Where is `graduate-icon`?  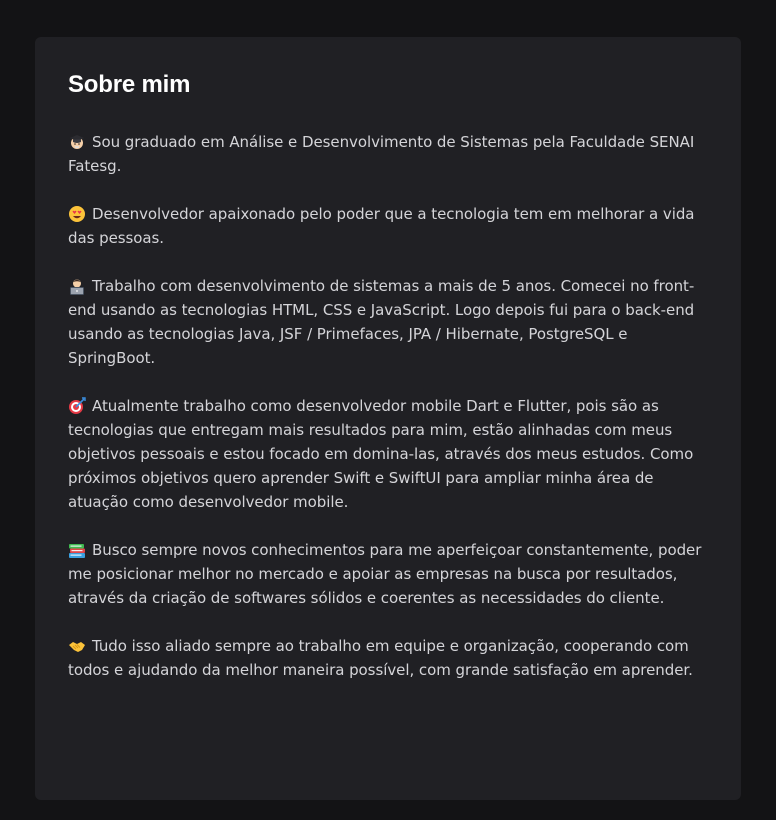
graduate-icon is located at coordinates (77, 141).